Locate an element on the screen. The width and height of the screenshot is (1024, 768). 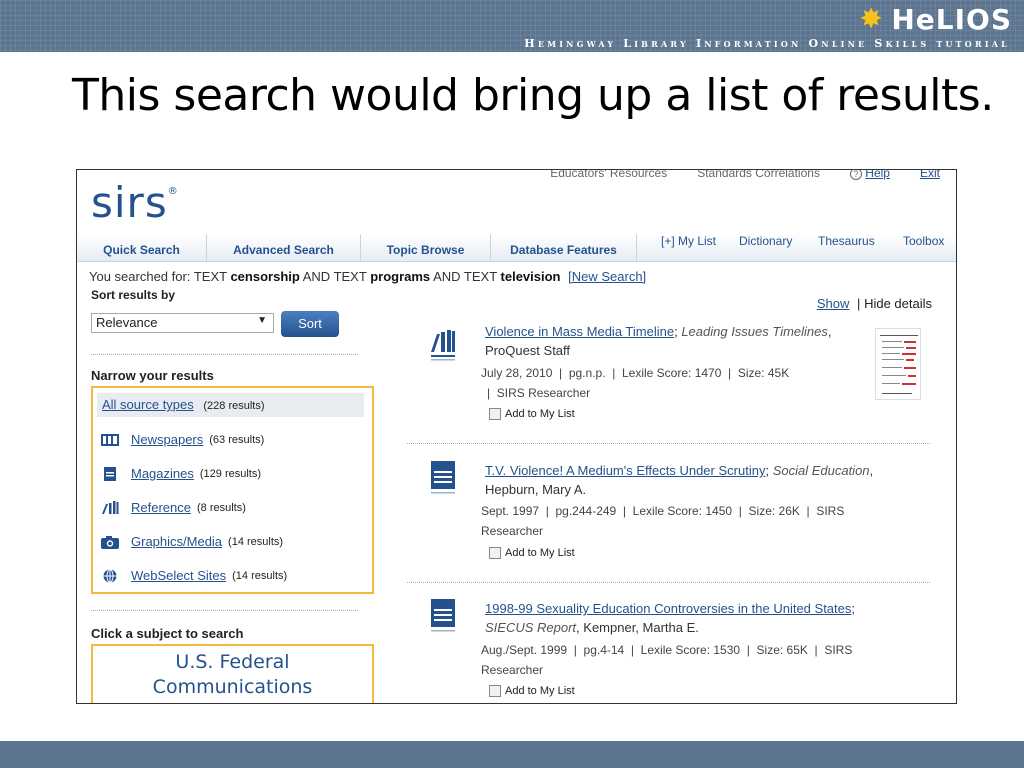
hide-details-label: Hide details is located at coordinates (898, 303).